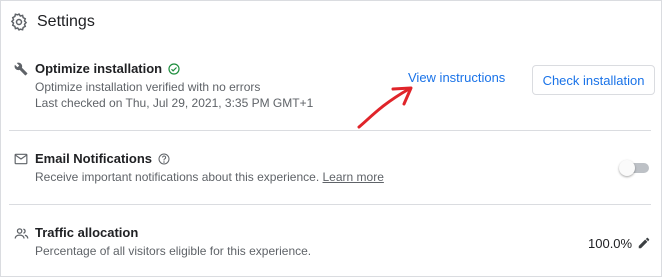  What do you see at coordinates (593, 80) in the screenshot?
I see `check-installation-button: Check installation` at bounding box center [593, 80].